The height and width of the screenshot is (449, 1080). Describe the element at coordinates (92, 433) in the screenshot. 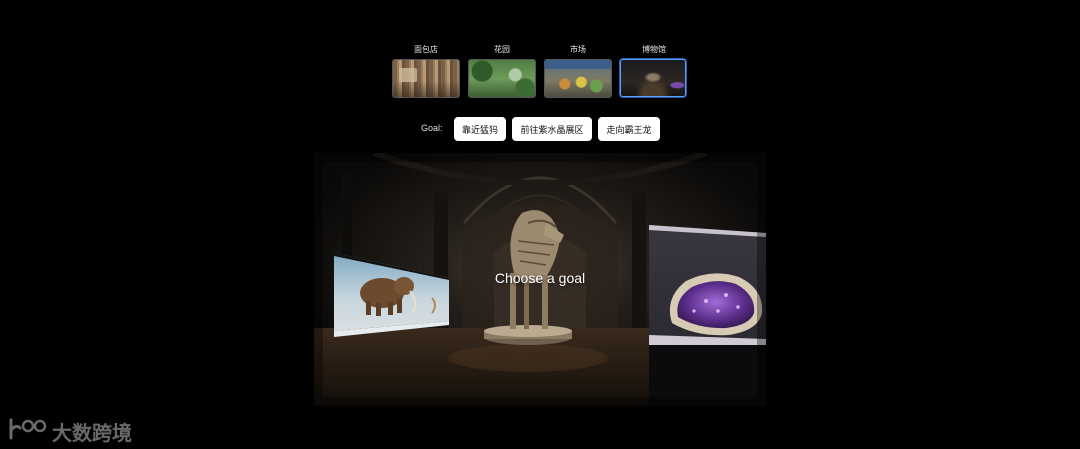

I see `watermark-text: 大数跨境` at that location.